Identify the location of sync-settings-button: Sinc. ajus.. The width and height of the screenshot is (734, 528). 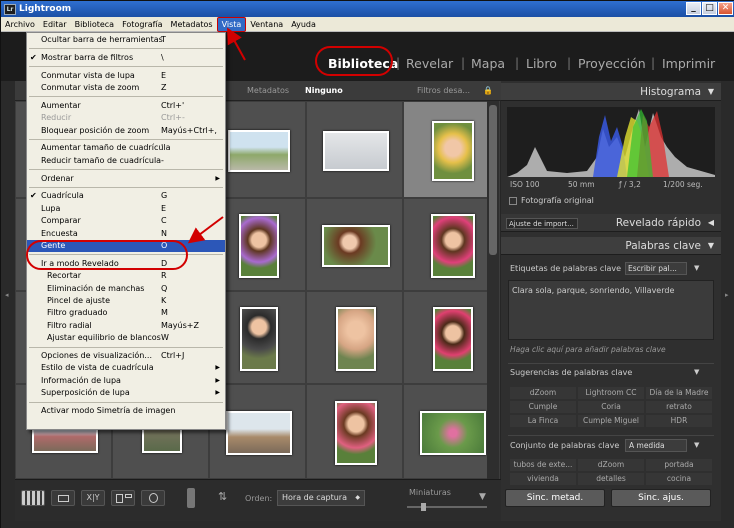
(661, 498).